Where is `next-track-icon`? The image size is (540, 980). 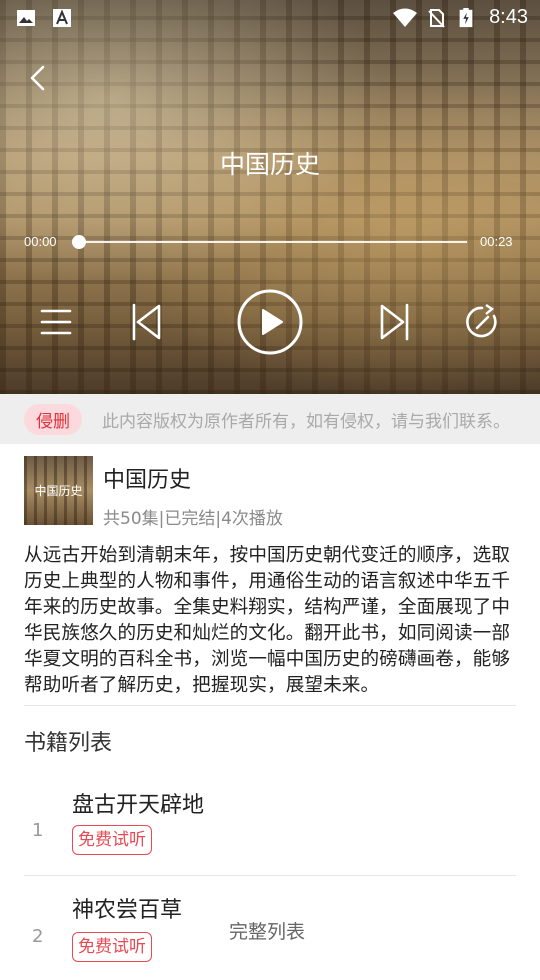 next-track-icon is located at coordinates (395, 322).